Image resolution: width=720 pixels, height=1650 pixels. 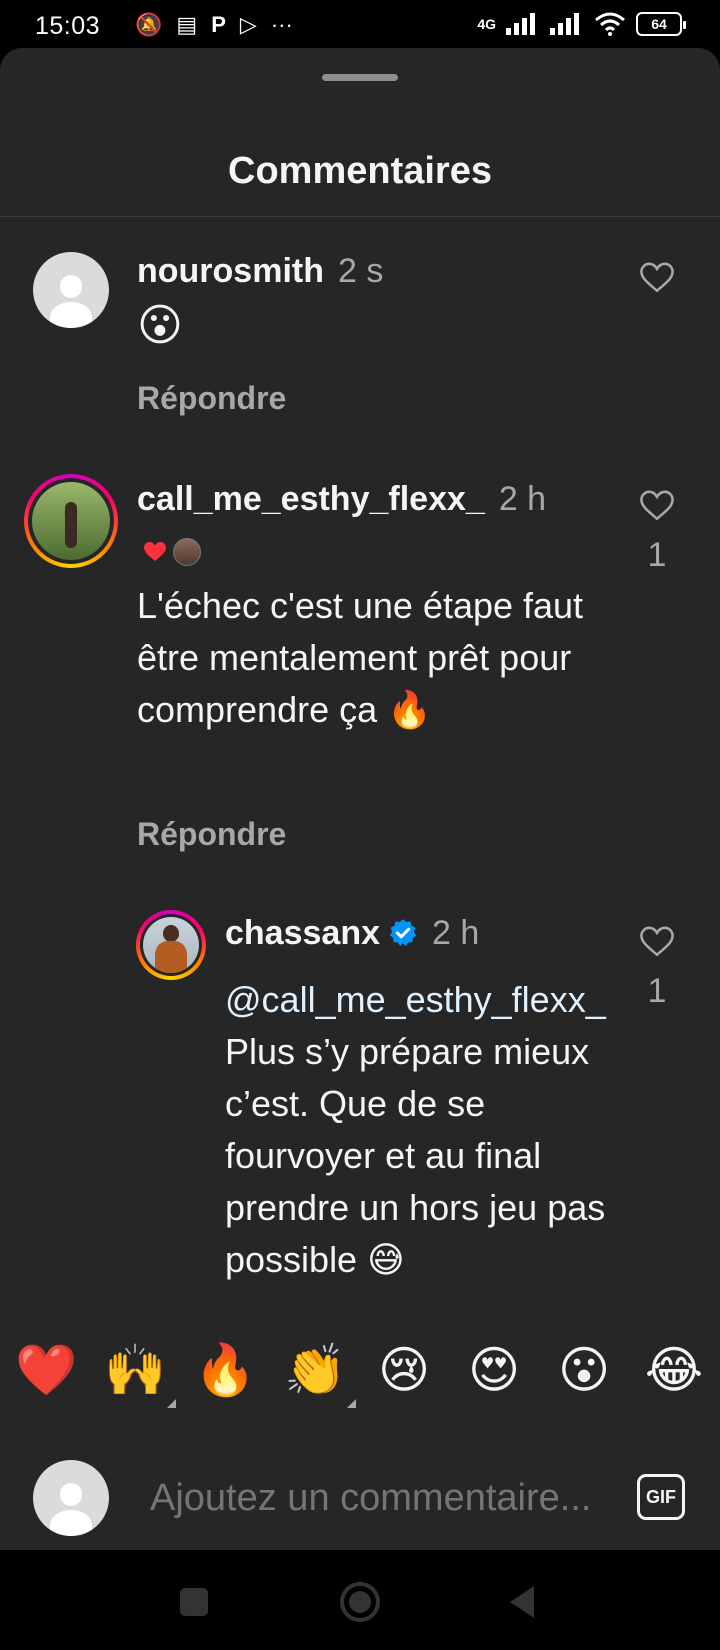 I want to click on reaction-raising-hands-glyph: 🙌, so click(x=135, y=1370).